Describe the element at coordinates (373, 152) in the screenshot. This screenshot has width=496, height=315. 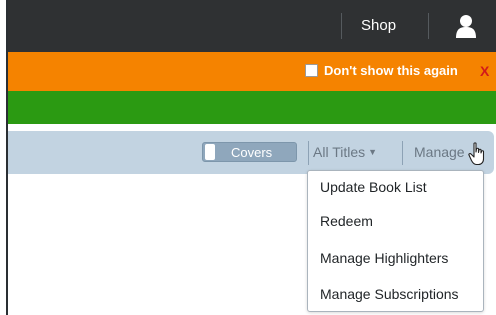
I see `caret-down-icon: ▼` at that location.